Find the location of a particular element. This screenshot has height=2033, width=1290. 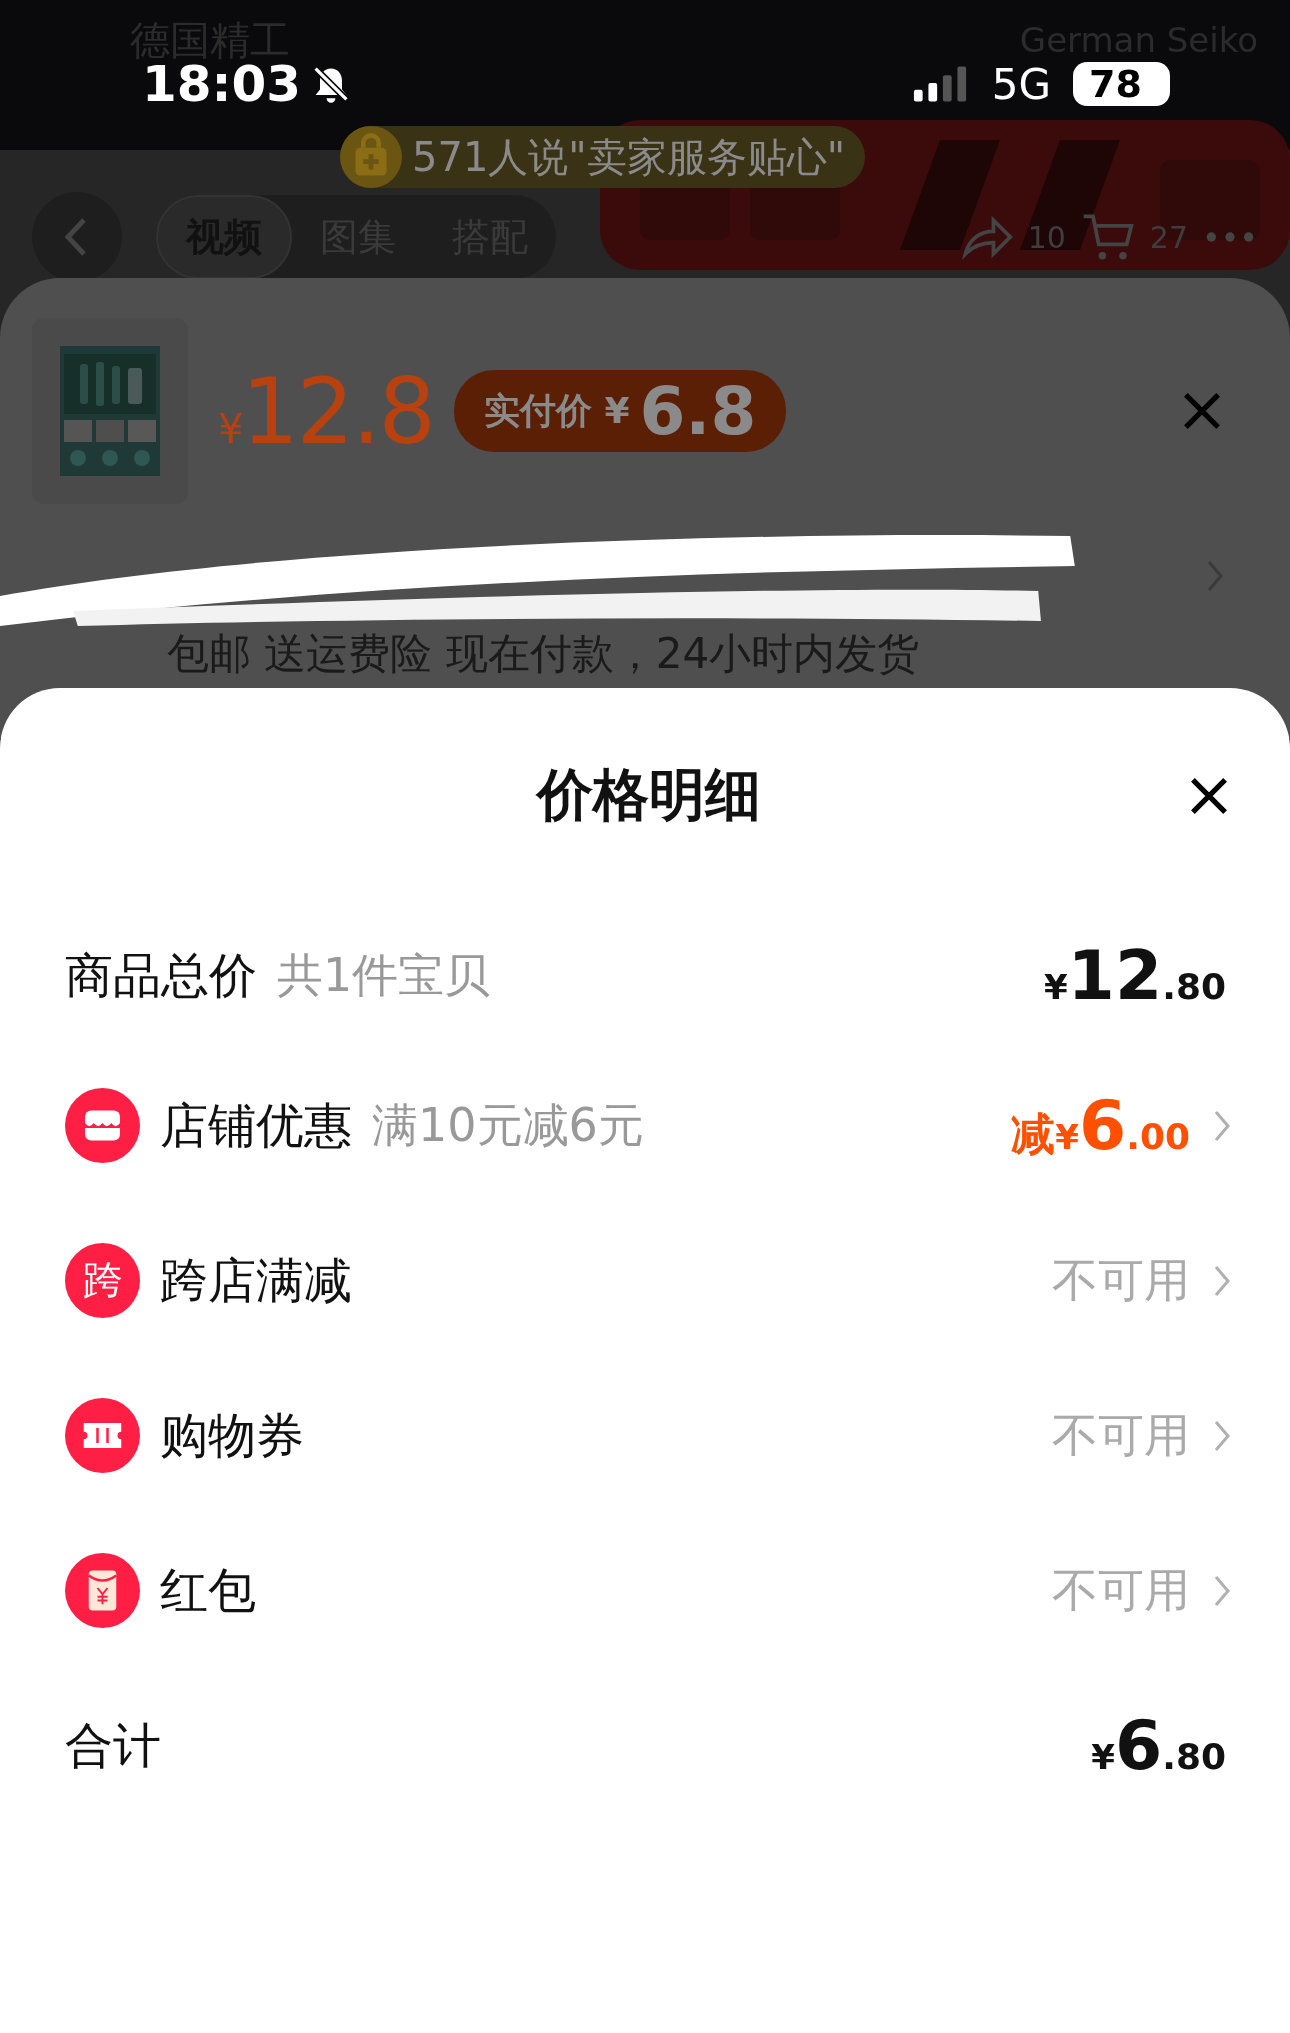

battery-indicator: 78 is located at coordinates (1121, 84).